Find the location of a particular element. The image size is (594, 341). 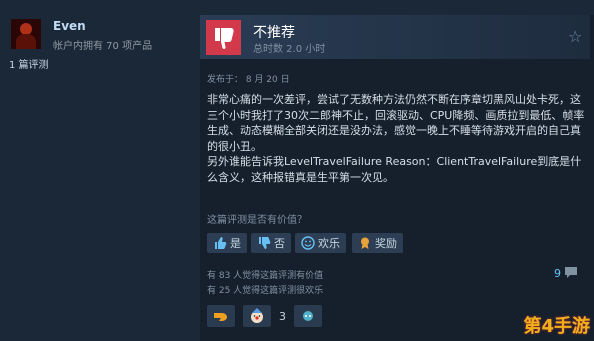

comments-link: 9 is located at coordinates (566, 273).